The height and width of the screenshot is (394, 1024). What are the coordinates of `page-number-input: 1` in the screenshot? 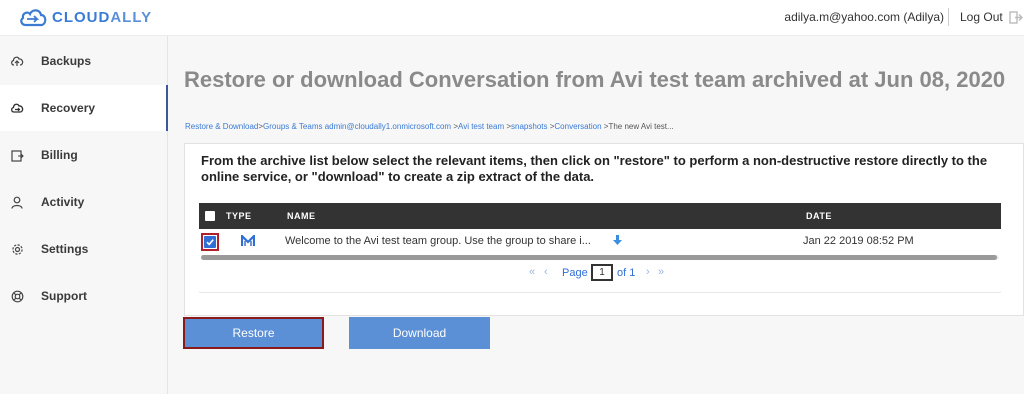 It's located at (602, 272).